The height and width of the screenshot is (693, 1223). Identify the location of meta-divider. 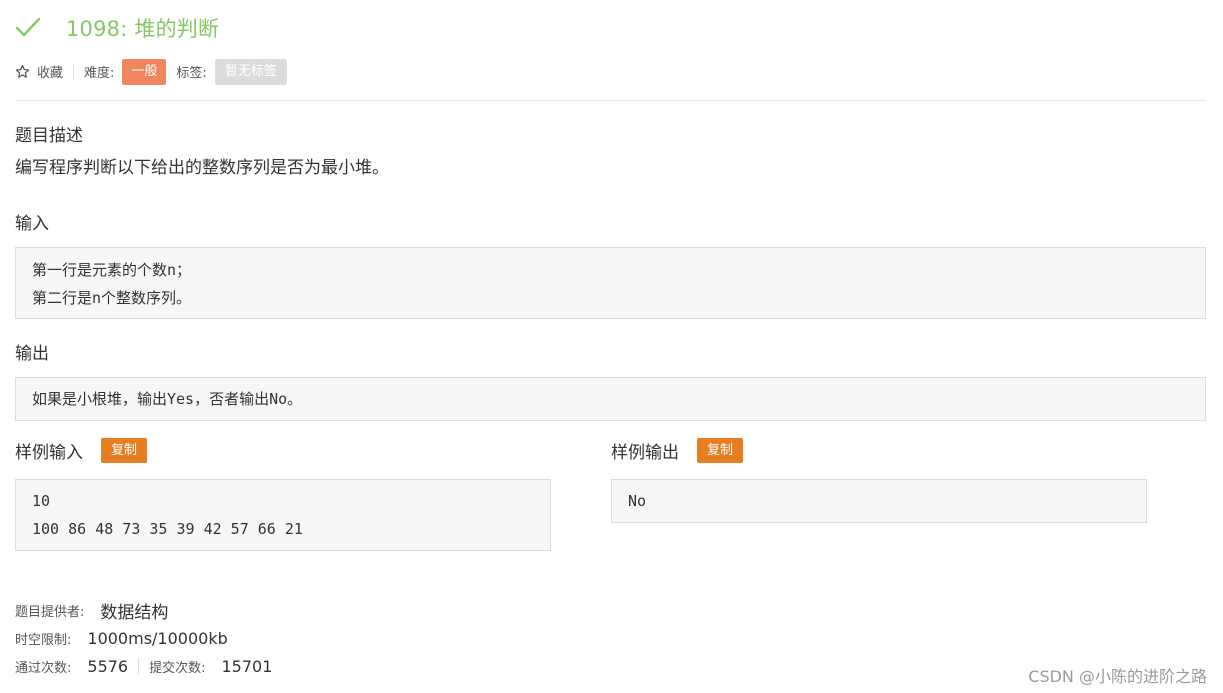
(74, 71).